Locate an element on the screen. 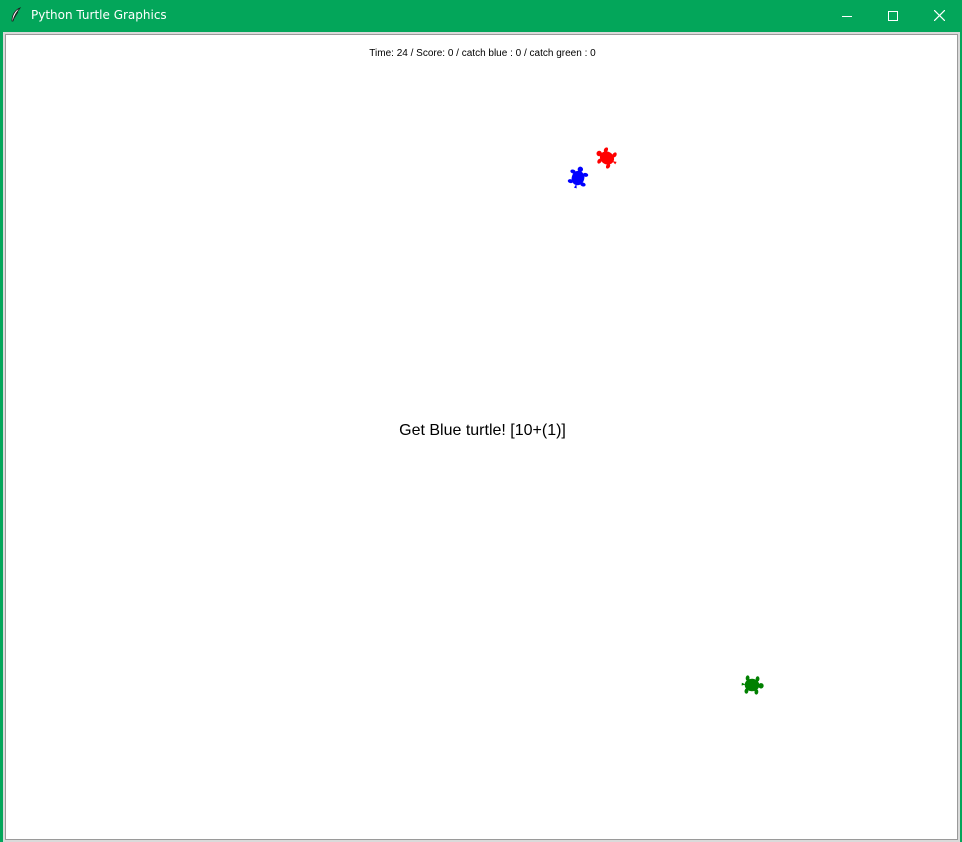 Image resolution: width=962 pixels, height=842 pixels. maximize-button is located at coordinates (893, 15).